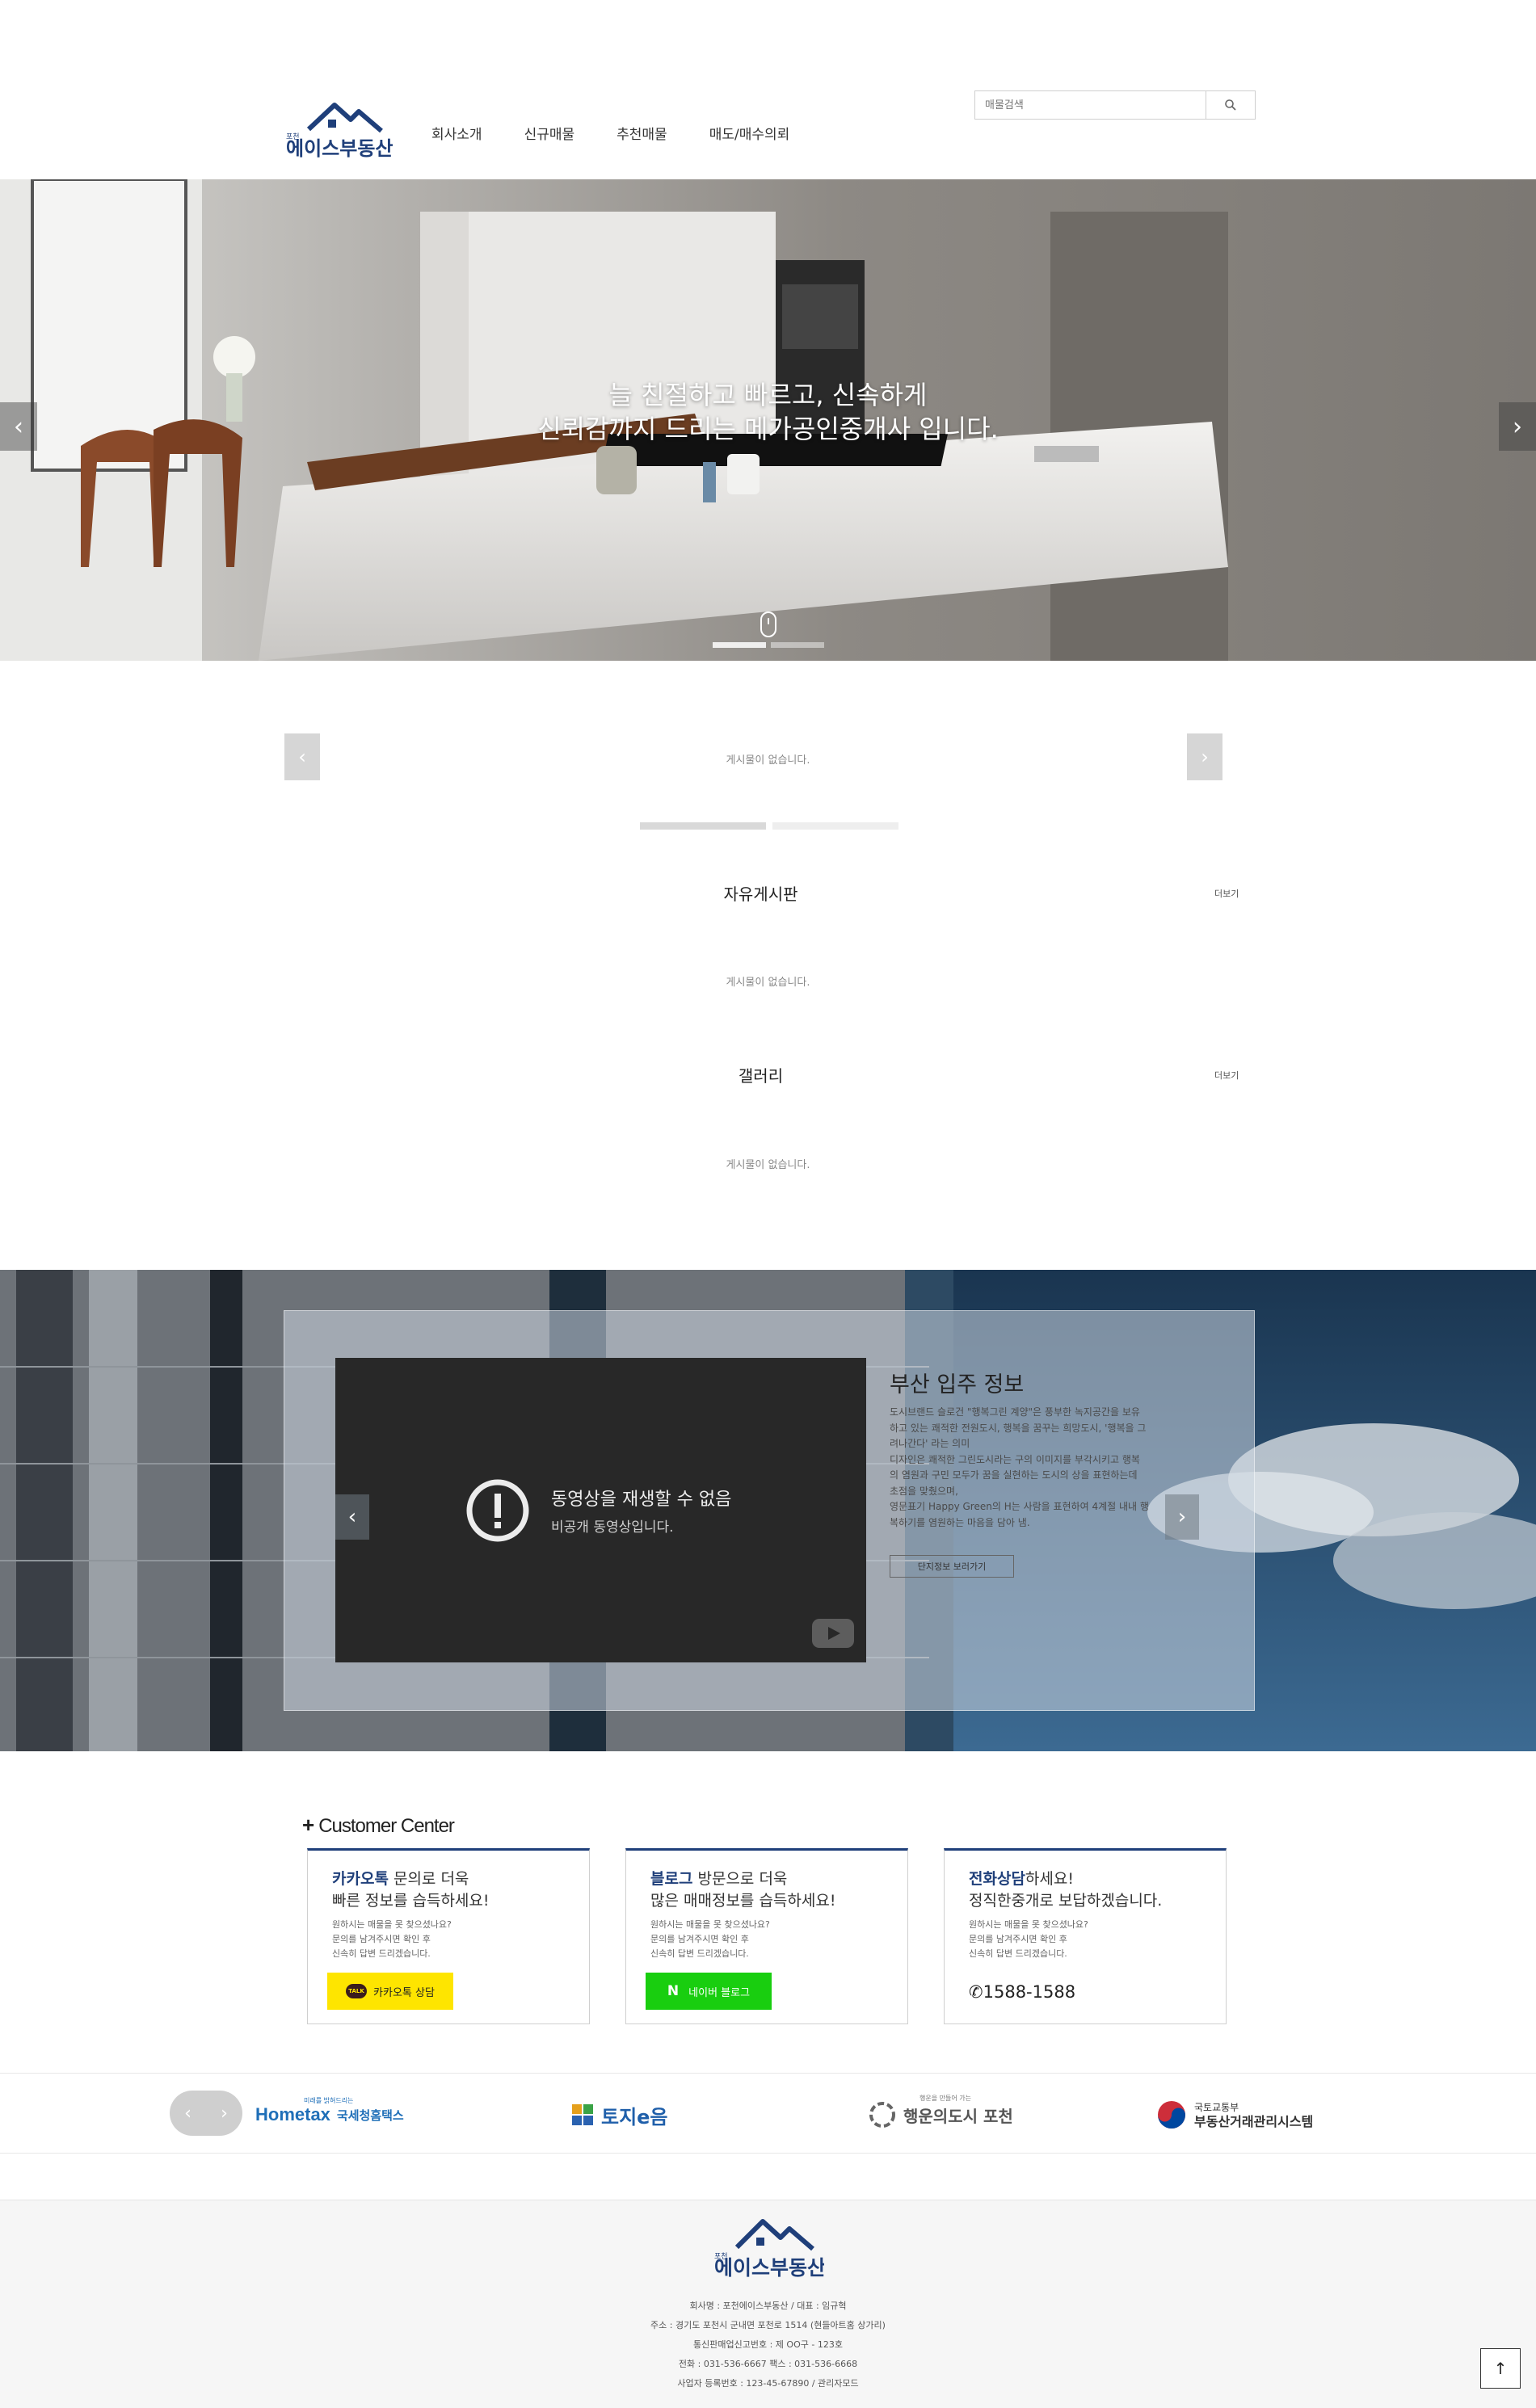 The width and height of the screenshot is (1536, 2408). What do you see at coordinates (769, 2268) in the screenshot?
I see `footer-logo-text: 에이스부동산` at bounding box center [769, 2268].